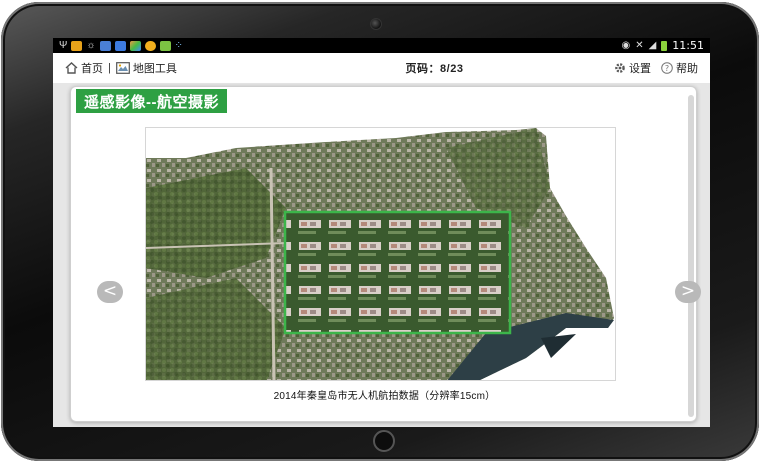  I want to click on brightness-icon: ☼, so click(91, 45).